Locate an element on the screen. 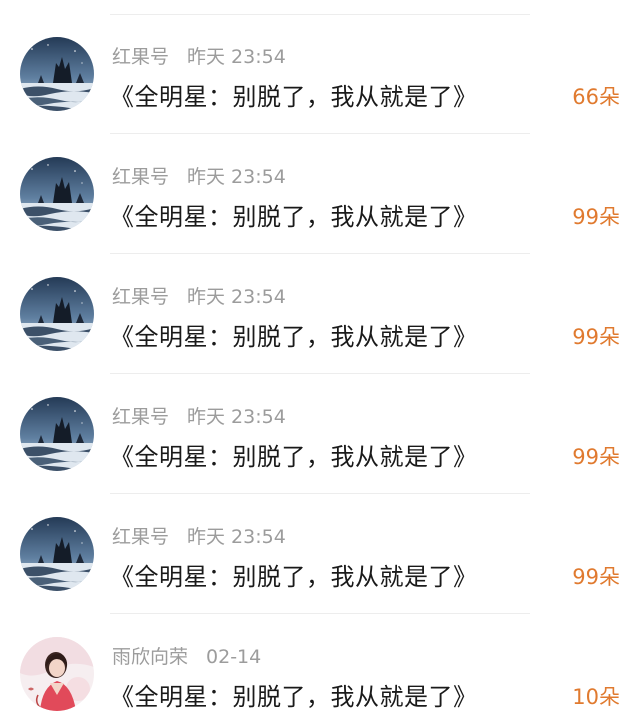  flower-count: 66朵 is located at coordinates (596, 97).